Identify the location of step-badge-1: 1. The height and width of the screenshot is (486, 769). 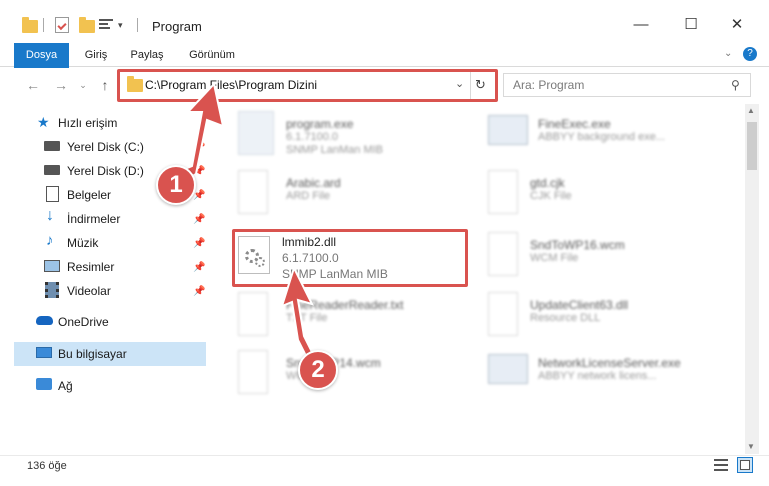
(176, 185).